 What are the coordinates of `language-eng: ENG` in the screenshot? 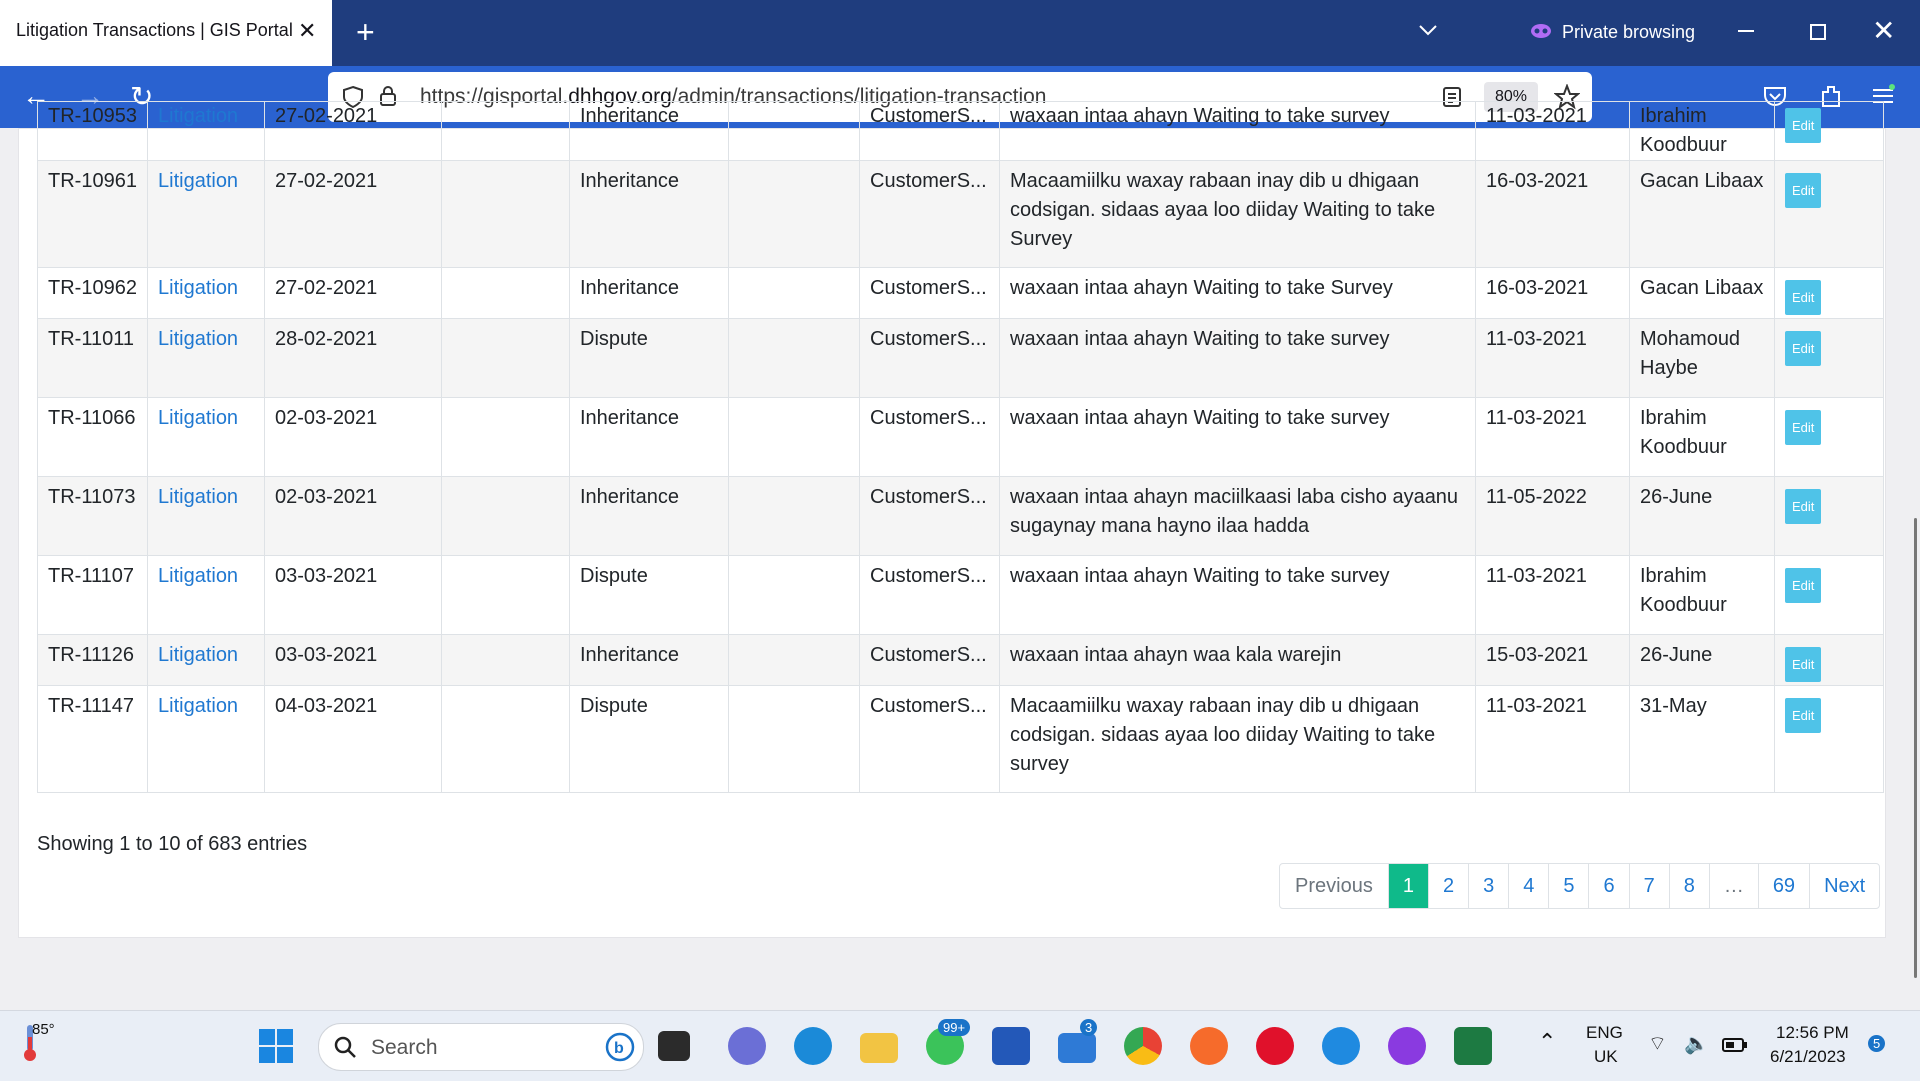 It's located at (1604, 1033).